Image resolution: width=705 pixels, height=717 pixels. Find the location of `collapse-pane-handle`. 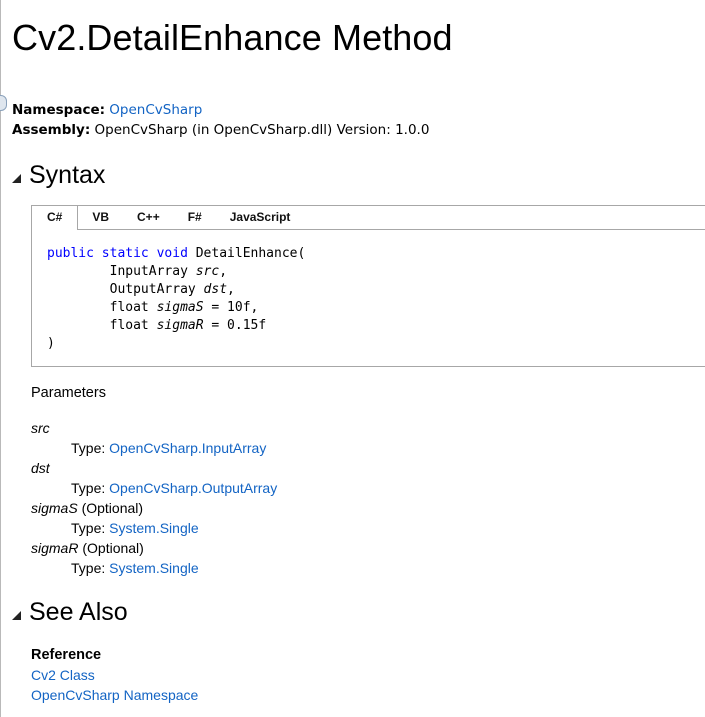

collapse-pane-handle is located at coordinates (3, 103).